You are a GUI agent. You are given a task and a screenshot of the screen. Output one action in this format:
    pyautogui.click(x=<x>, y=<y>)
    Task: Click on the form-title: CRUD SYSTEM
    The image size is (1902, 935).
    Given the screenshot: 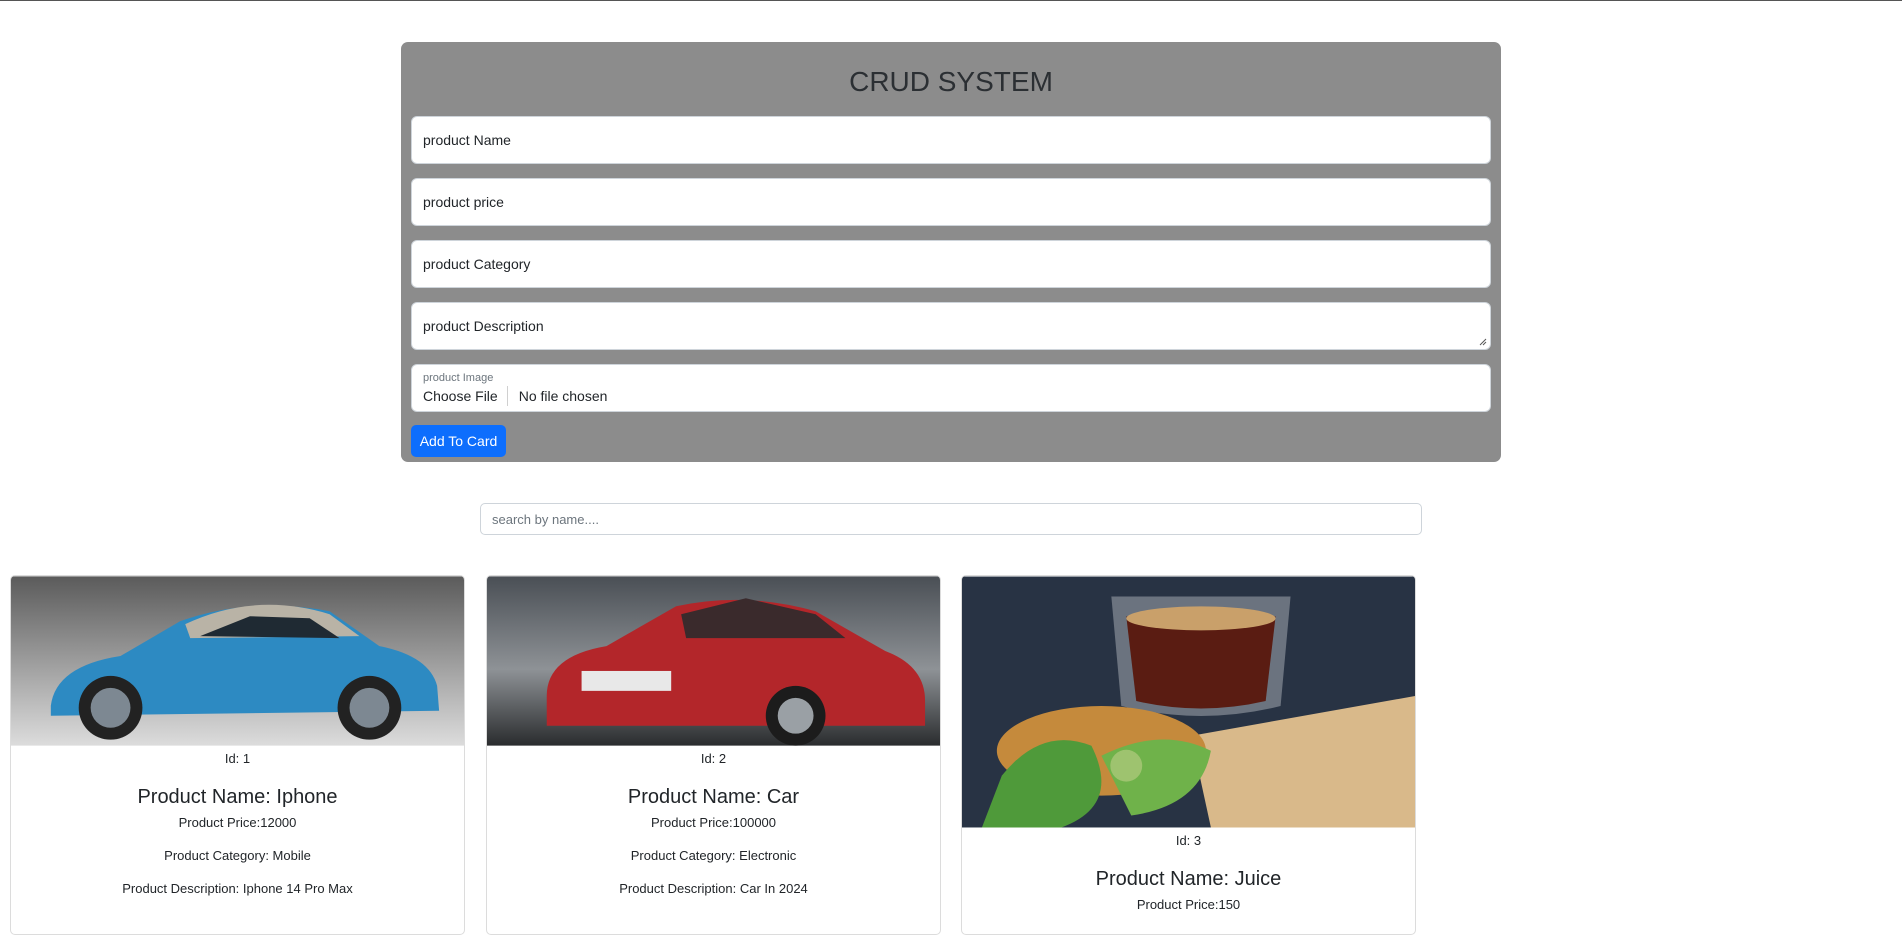 What is the action you would take?
    pyautogui.click(x=951, y=81)
    